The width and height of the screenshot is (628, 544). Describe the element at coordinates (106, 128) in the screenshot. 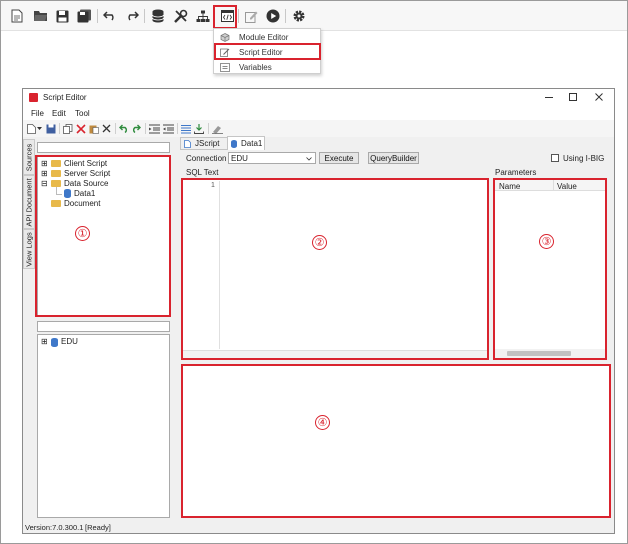

I see `delete-icon` at that location.